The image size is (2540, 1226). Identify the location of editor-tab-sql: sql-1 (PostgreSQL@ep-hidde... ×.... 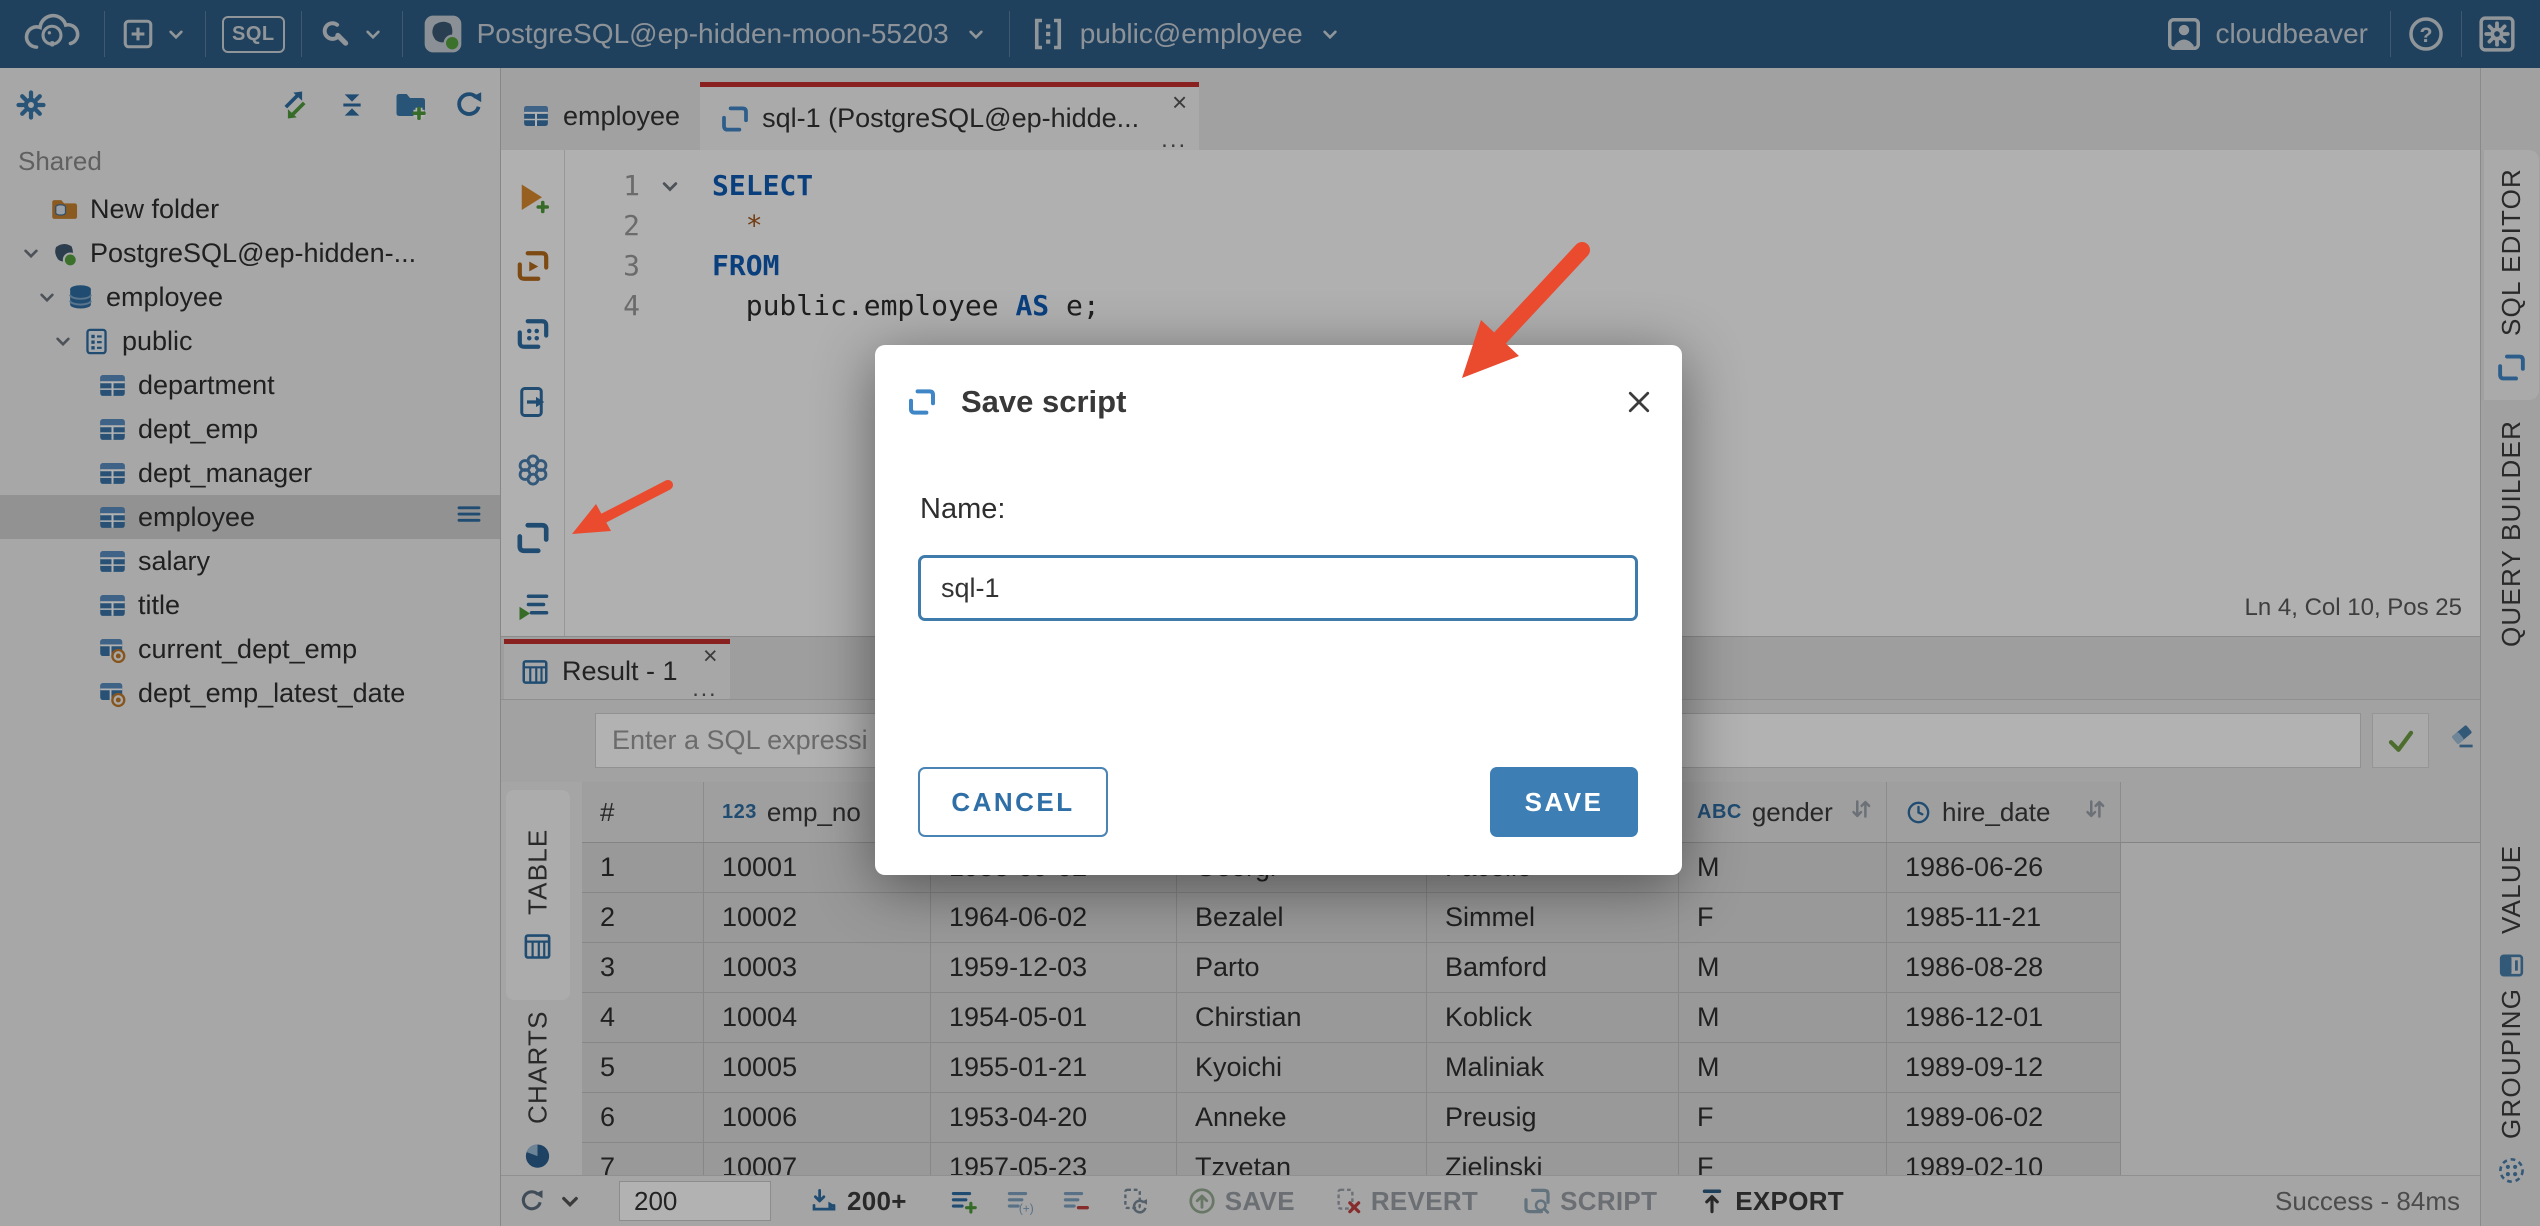
(950, 117).